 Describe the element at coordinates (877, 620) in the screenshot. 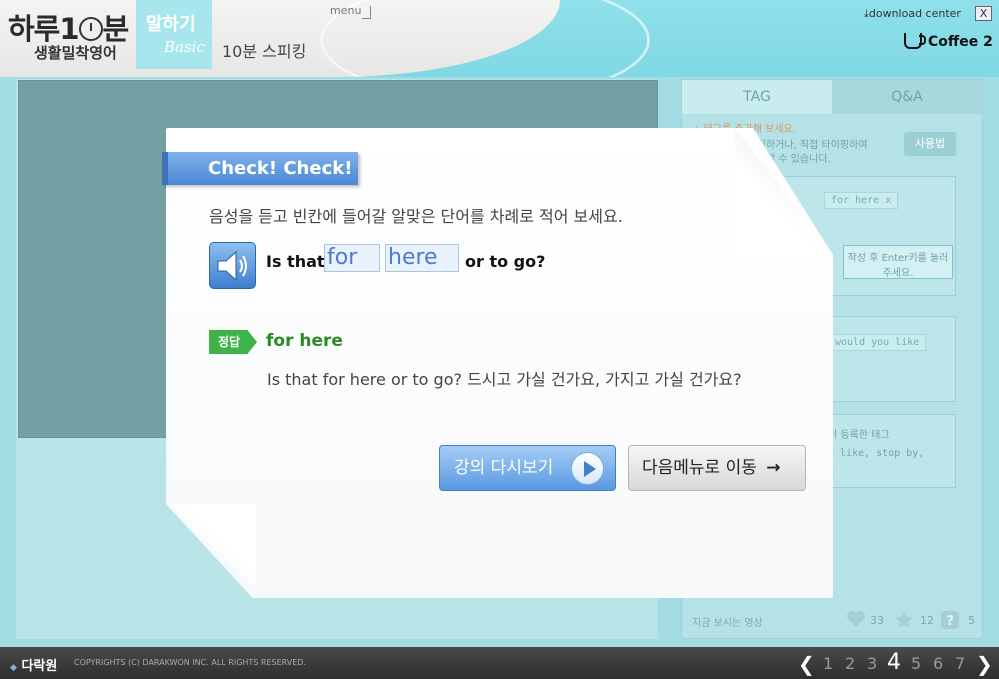

I see `like-count: 33` at that location.